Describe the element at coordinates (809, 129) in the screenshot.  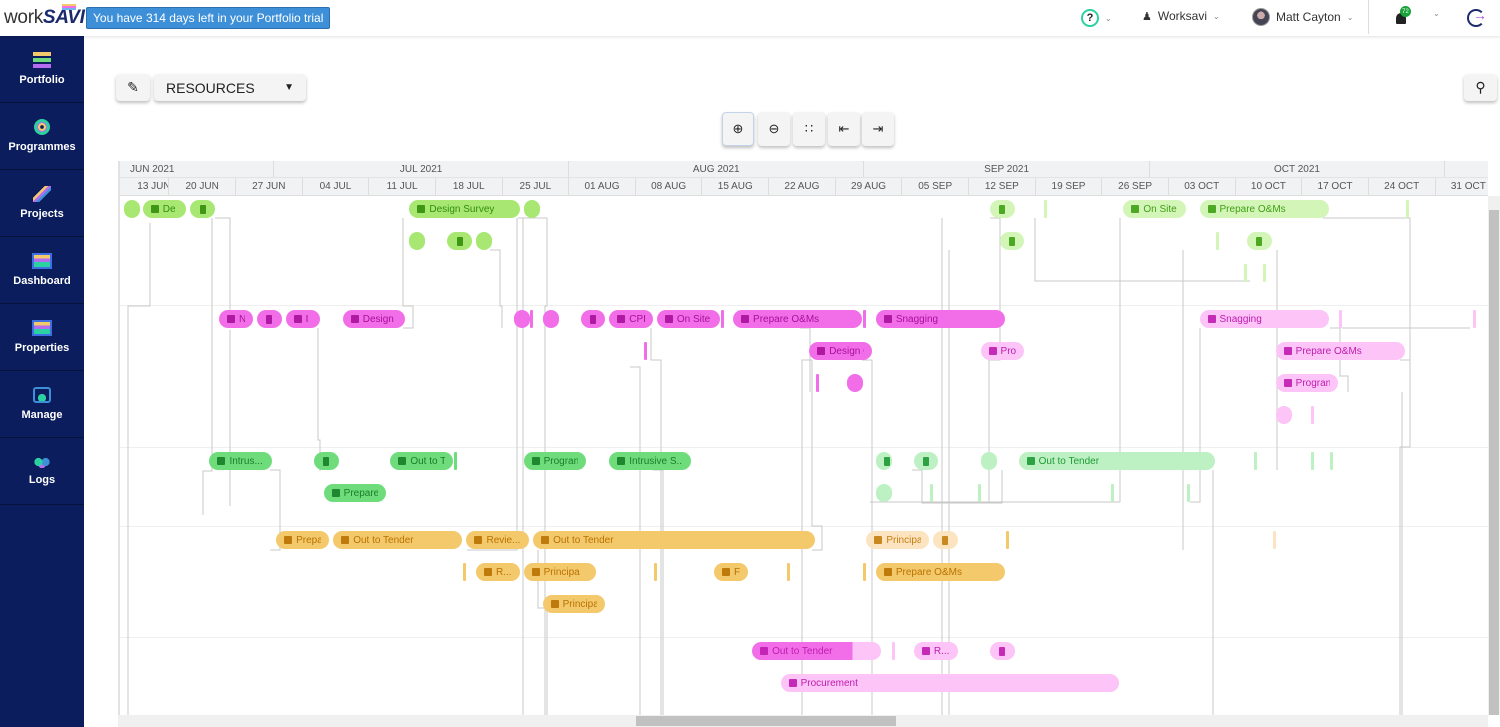
I see `fit-button: ∷` at that location.